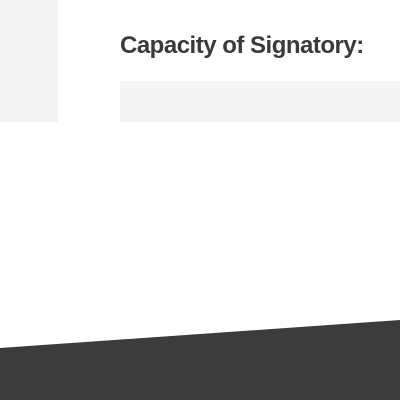  I want to click on side-field-panel, so click(29, 61).